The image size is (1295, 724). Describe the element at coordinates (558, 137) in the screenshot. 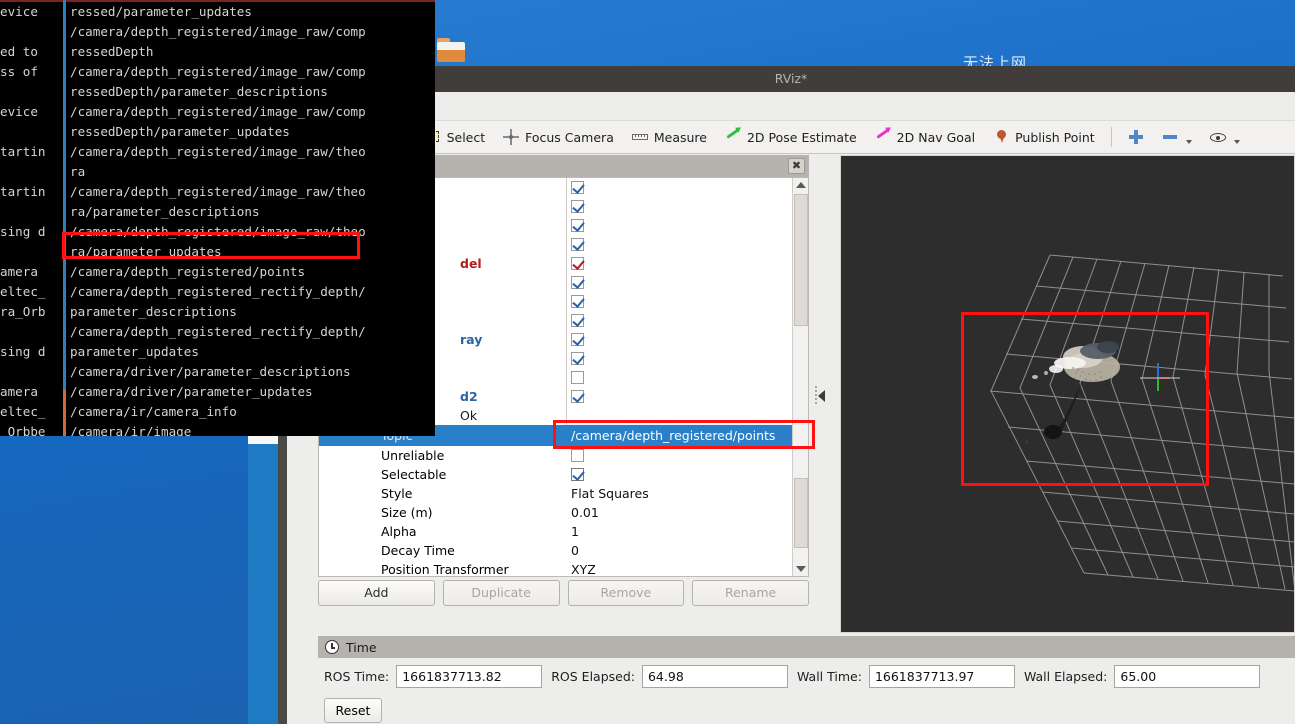

I see `tool-focus-camera: Focus Camera` at that location.